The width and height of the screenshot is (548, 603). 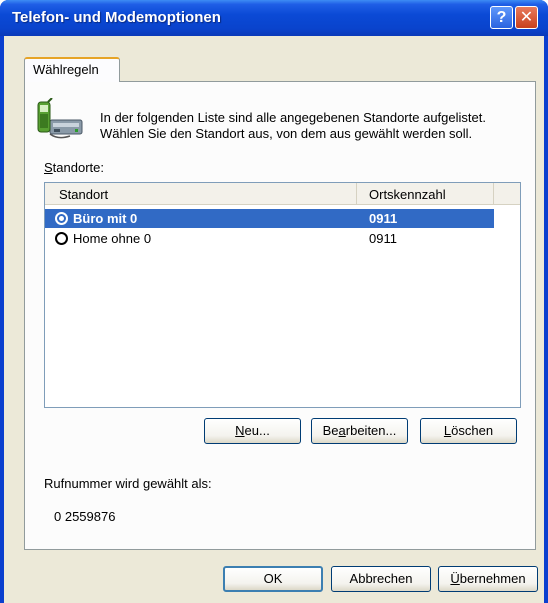 What do you see at coordinates (330, 430) in the screenshot?
I see `edit-pre: Be` at bounding box center [330, 430].